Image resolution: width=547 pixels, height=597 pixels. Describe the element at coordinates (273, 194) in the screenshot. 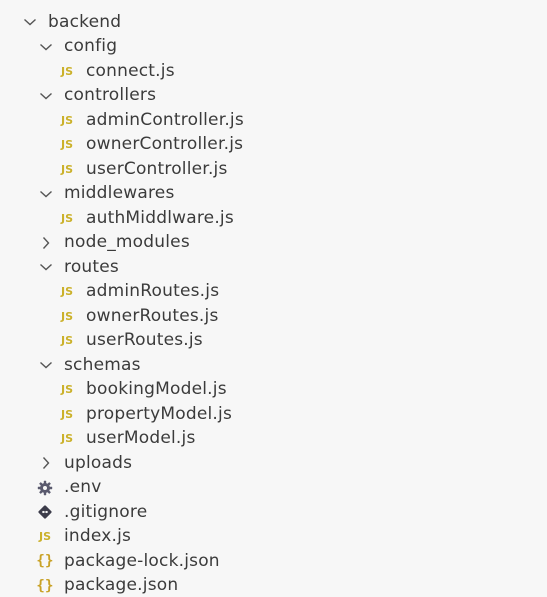

I see `folder-middlewares: middlewares` at that location.